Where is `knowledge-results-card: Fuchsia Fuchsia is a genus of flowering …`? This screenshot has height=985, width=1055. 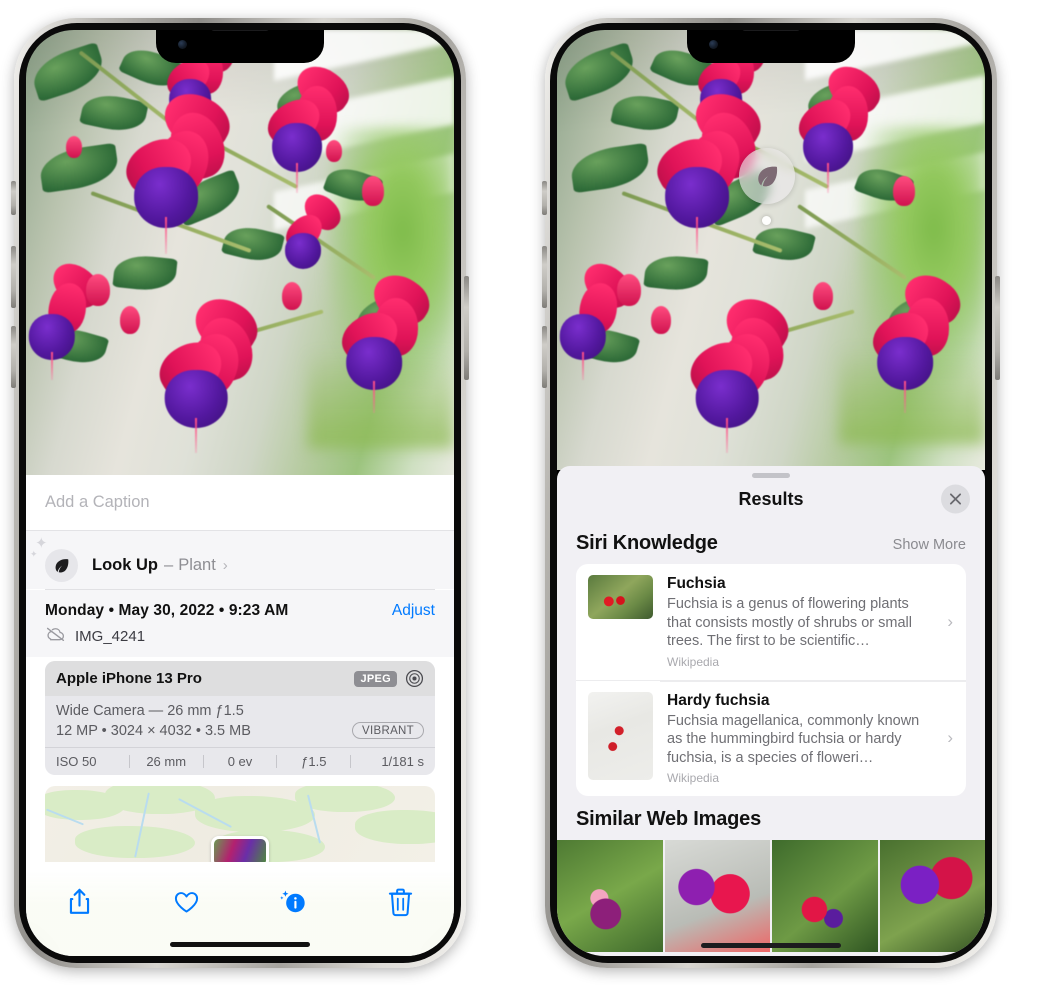
knowledge-results-card: Fuchsia Fuchsia is a genus of flowering … is located at coordinates (771, 680).